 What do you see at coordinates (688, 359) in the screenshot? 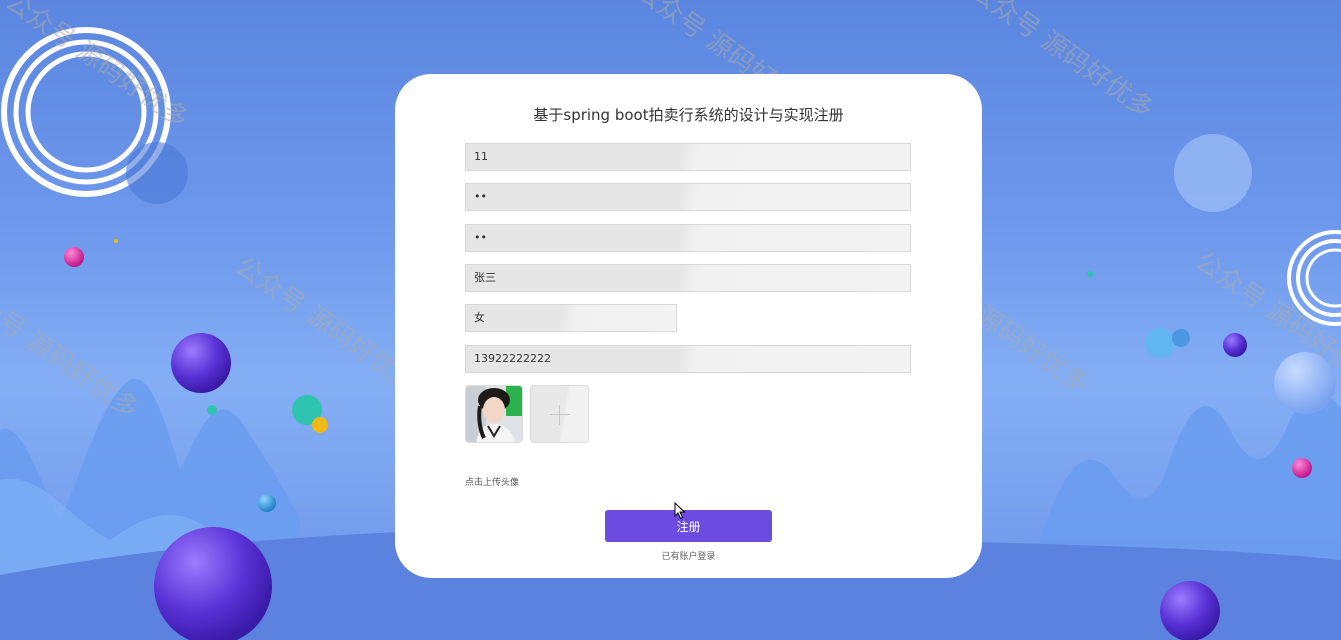
I see `phone-input: 13922222222` at bounding box center [688, 359].